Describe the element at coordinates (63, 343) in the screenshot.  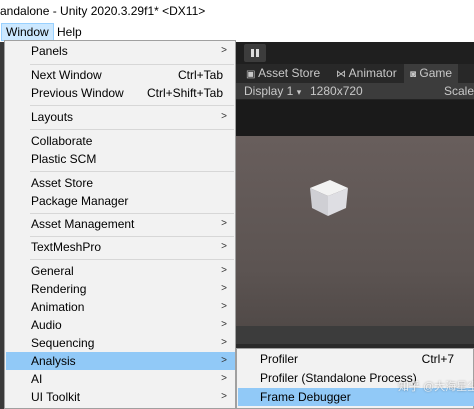
I see `menu-item-label: Sequencing` at that location.